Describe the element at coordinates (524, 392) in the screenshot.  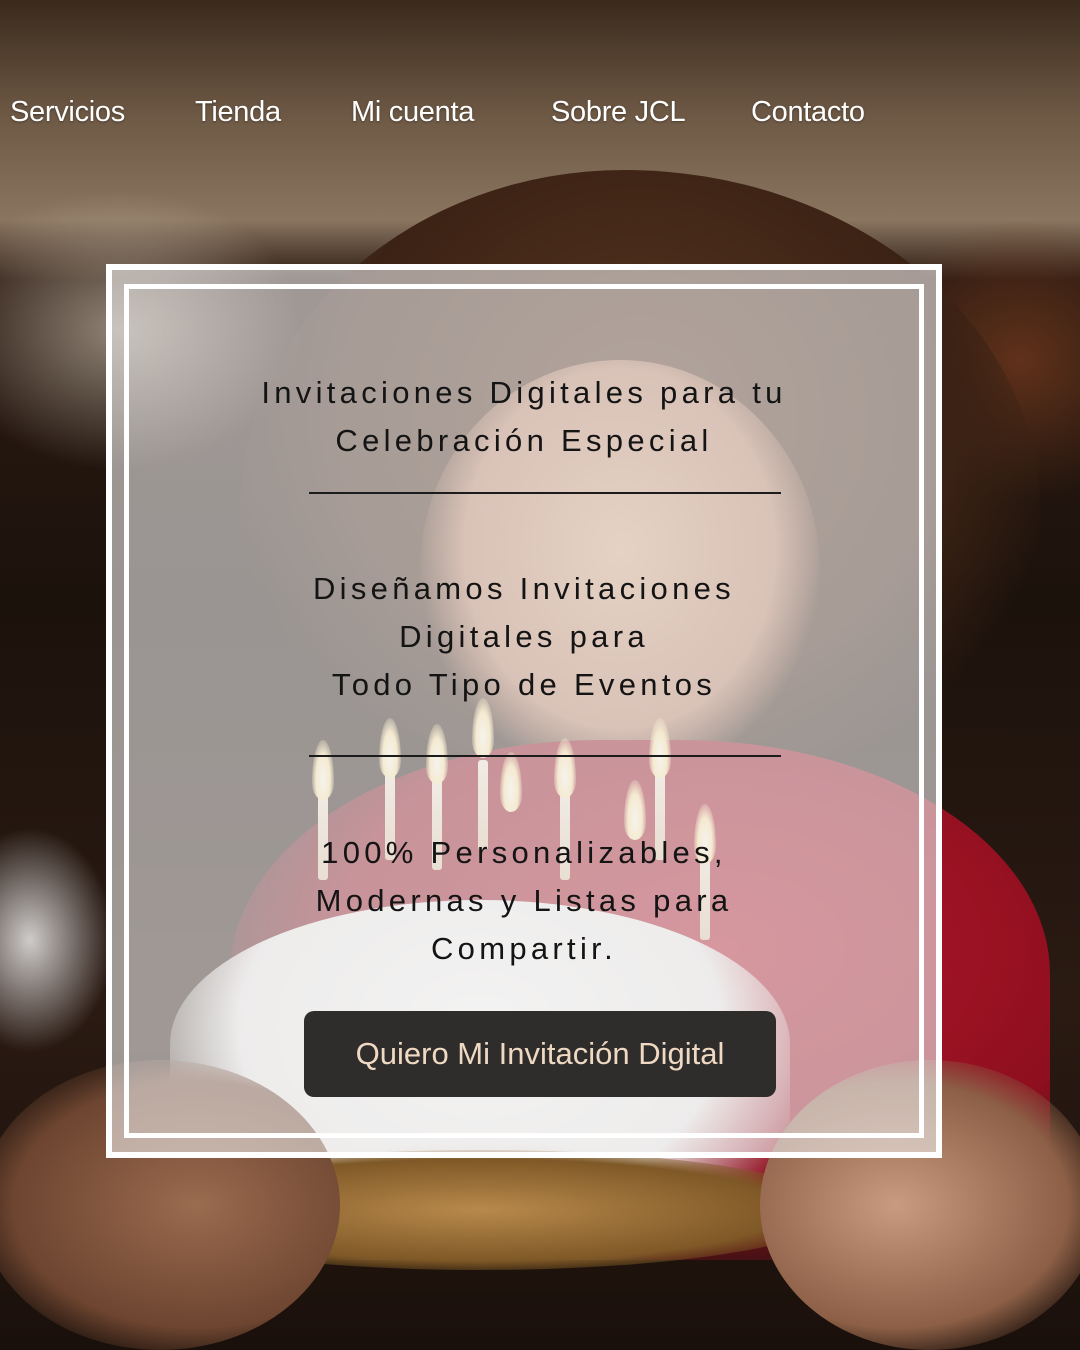
I see `hero-title-line-1: Invitaciones Digitales para tu` at that location.